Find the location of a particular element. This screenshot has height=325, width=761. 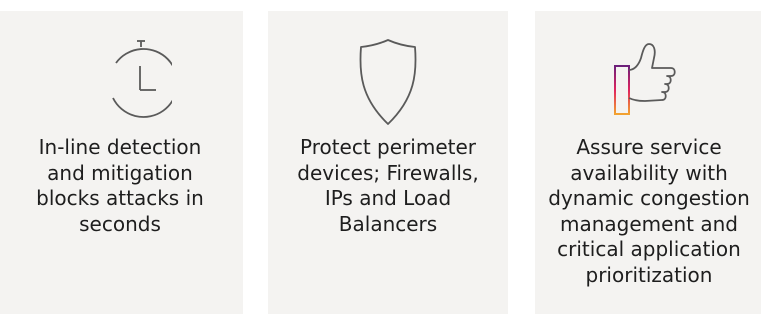

feature-line: blocks attacks in is located at coordinates (120, 198).